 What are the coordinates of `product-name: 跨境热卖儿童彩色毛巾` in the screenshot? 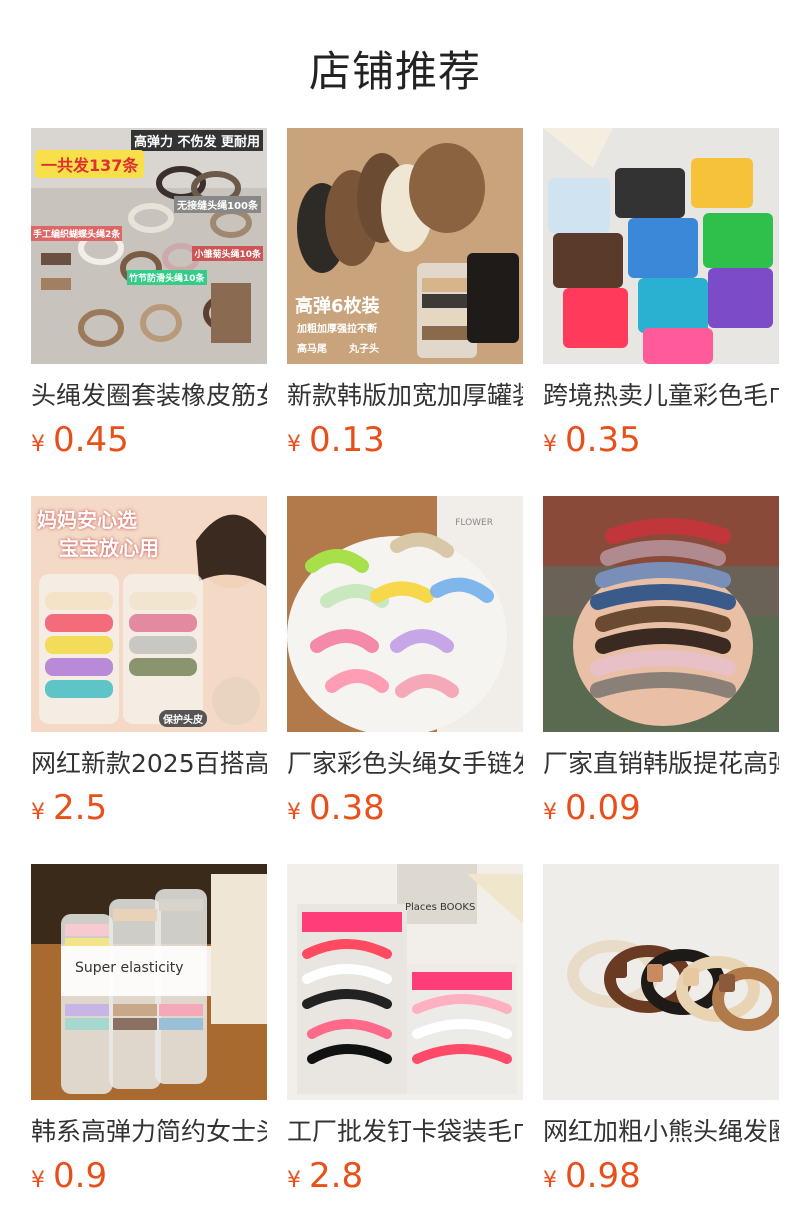 It's located at (661, 396).